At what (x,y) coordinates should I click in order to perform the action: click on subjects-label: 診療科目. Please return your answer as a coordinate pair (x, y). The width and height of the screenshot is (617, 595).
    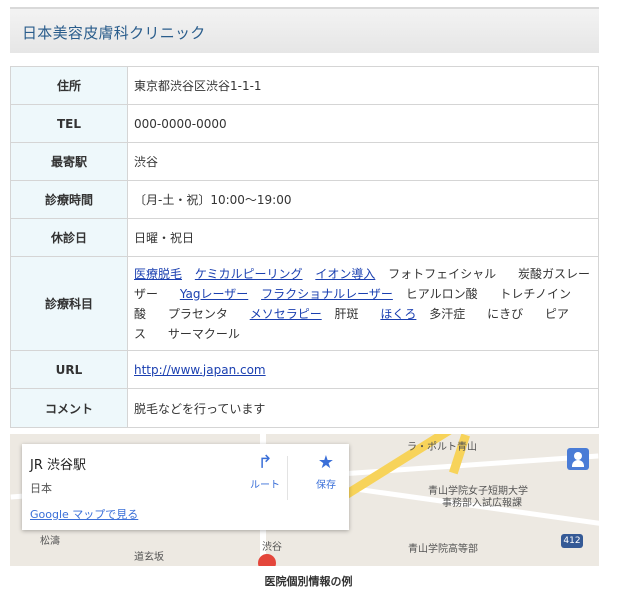
    Looking at the image, I should click on (69, 303).